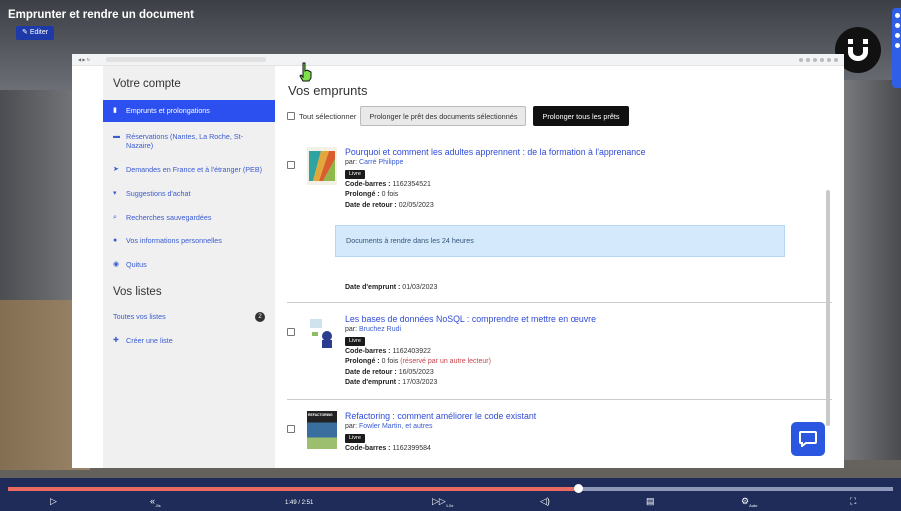  What do you see at coordinates (442, 502) in the screenshot?
I see `speed-button: ▷▷1.0x` at bounding box center [442, 502].